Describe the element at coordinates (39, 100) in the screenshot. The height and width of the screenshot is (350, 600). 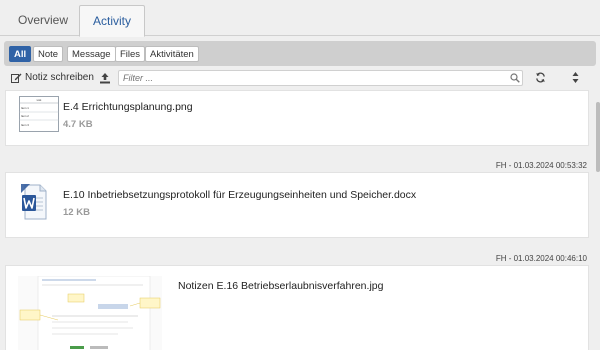
I see `thumb-header: List` at that location.